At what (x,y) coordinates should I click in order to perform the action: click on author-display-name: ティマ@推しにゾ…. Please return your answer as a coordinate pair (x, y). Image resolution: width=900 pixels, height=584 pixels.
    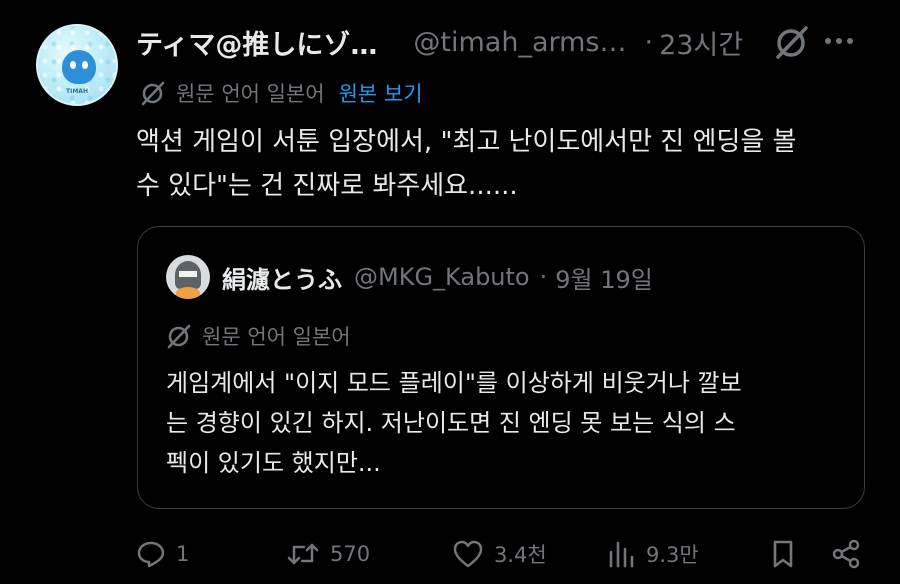
    Looking at the image, I should click on (256, 42).